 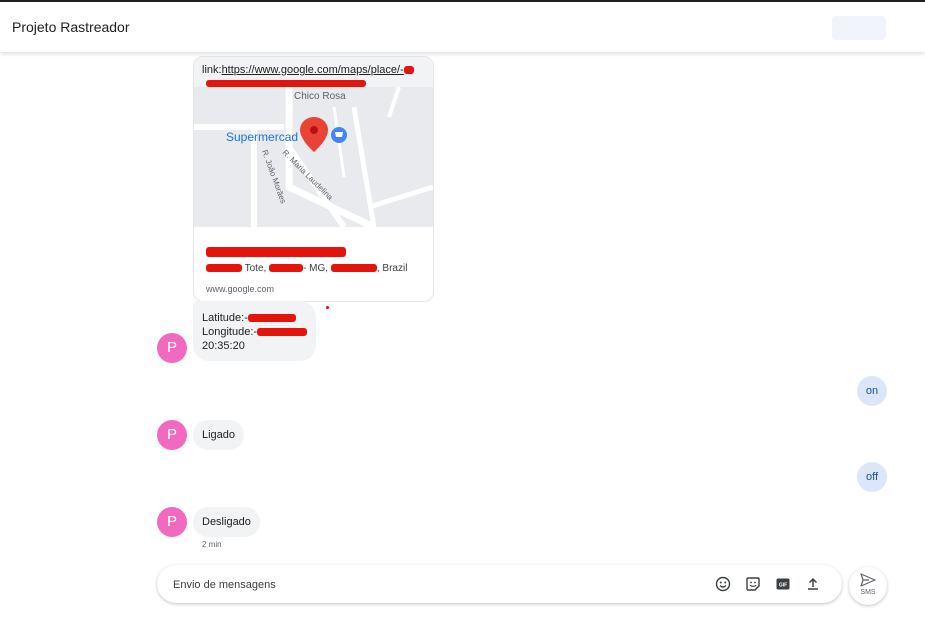 I want to click on address-part: - MG,, so click(x=316, y=268).